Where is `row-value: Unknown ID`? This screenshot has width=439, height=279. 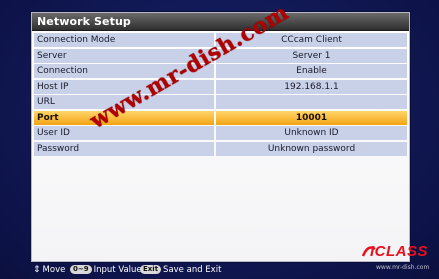
row-value: Unknown ID is located at coordinates (311, 133).